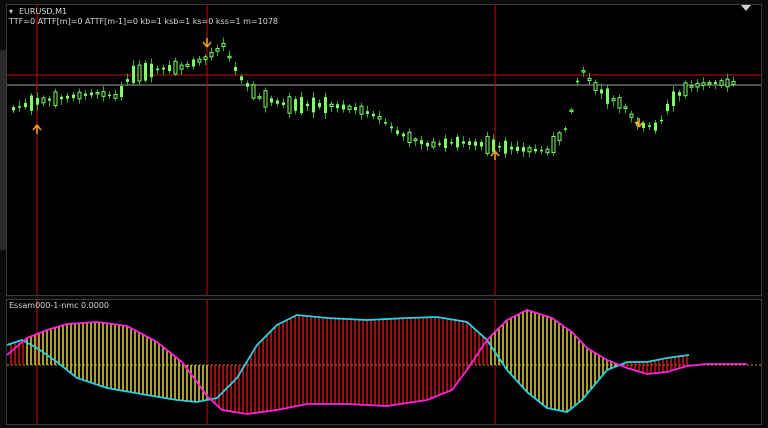  Describe the element at coordinates (59, 305) in the screenshot. I see `indicator-title: Essam000-1-nmc 0.0000` at that location.